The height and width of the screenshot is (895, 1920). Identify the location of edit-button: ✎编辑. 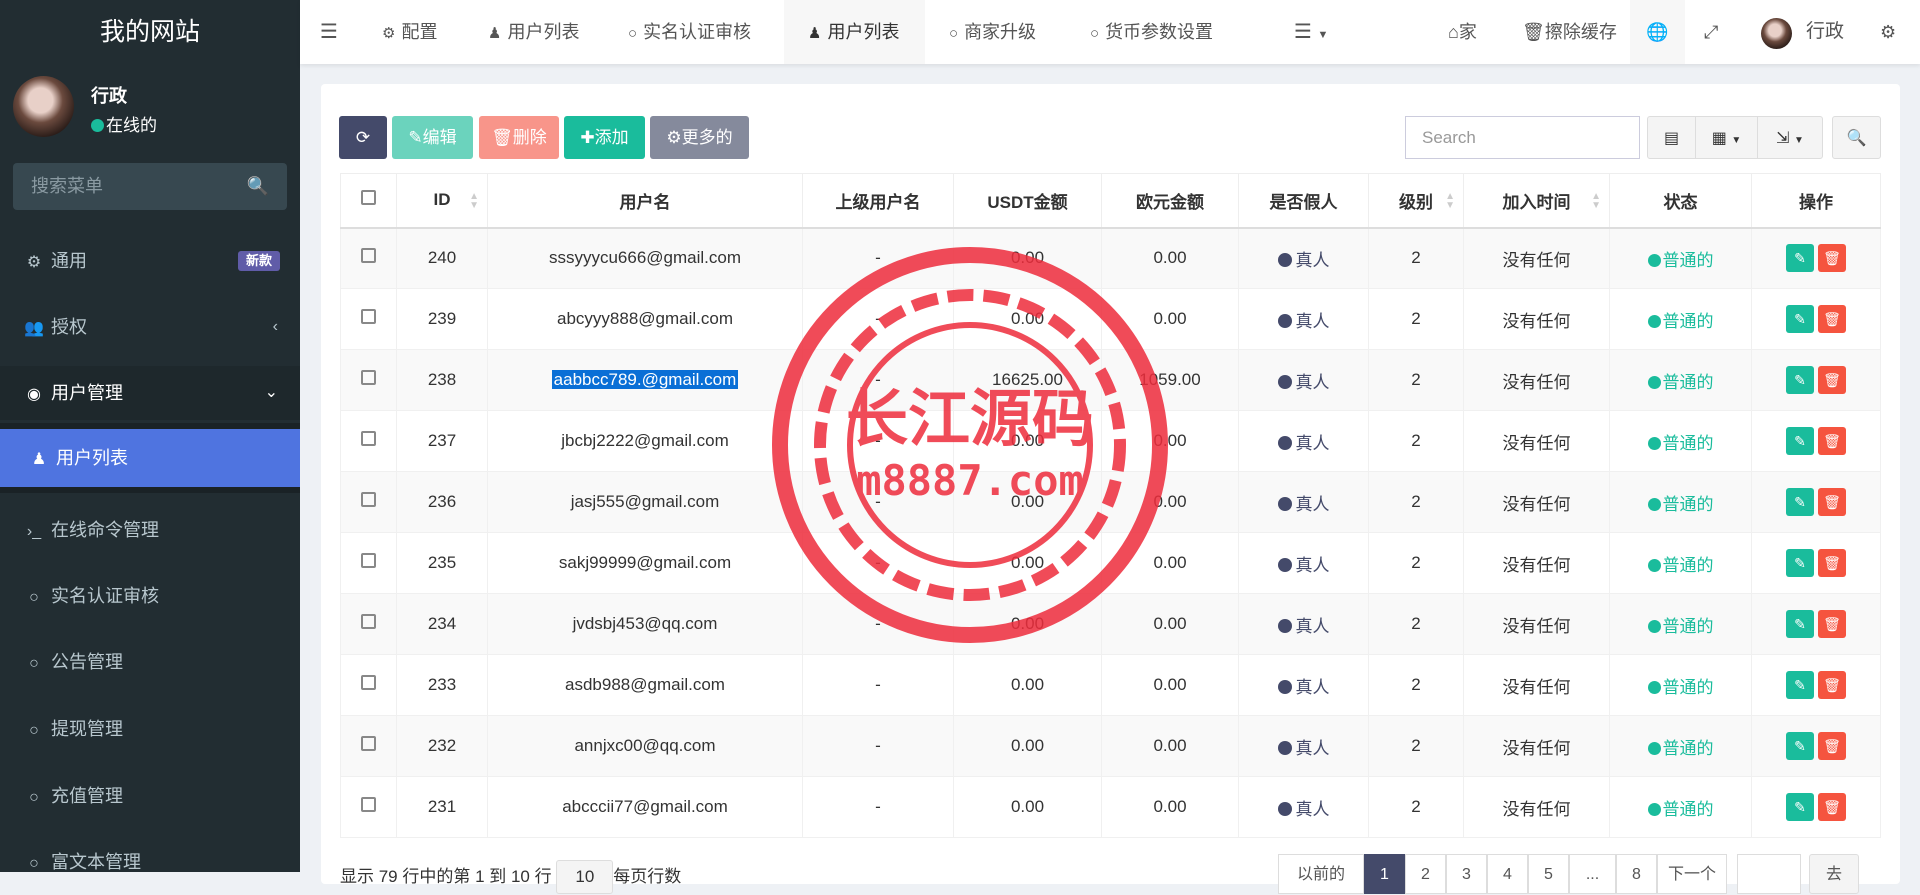
(432, 137).